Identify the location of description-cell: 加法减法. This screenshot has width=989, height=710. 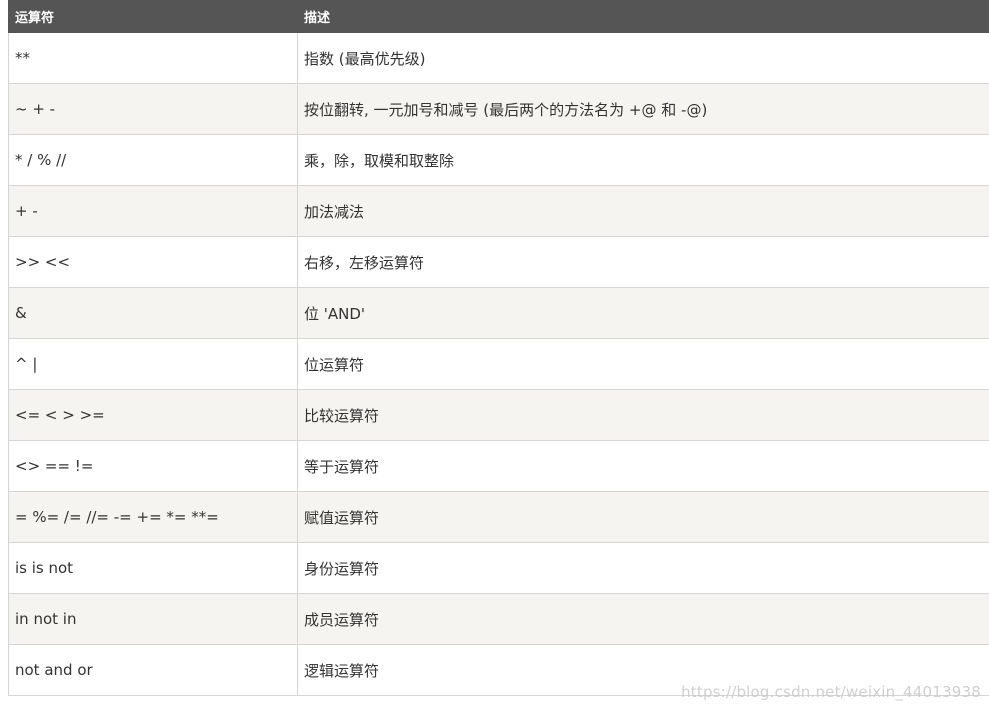
(643, 211).